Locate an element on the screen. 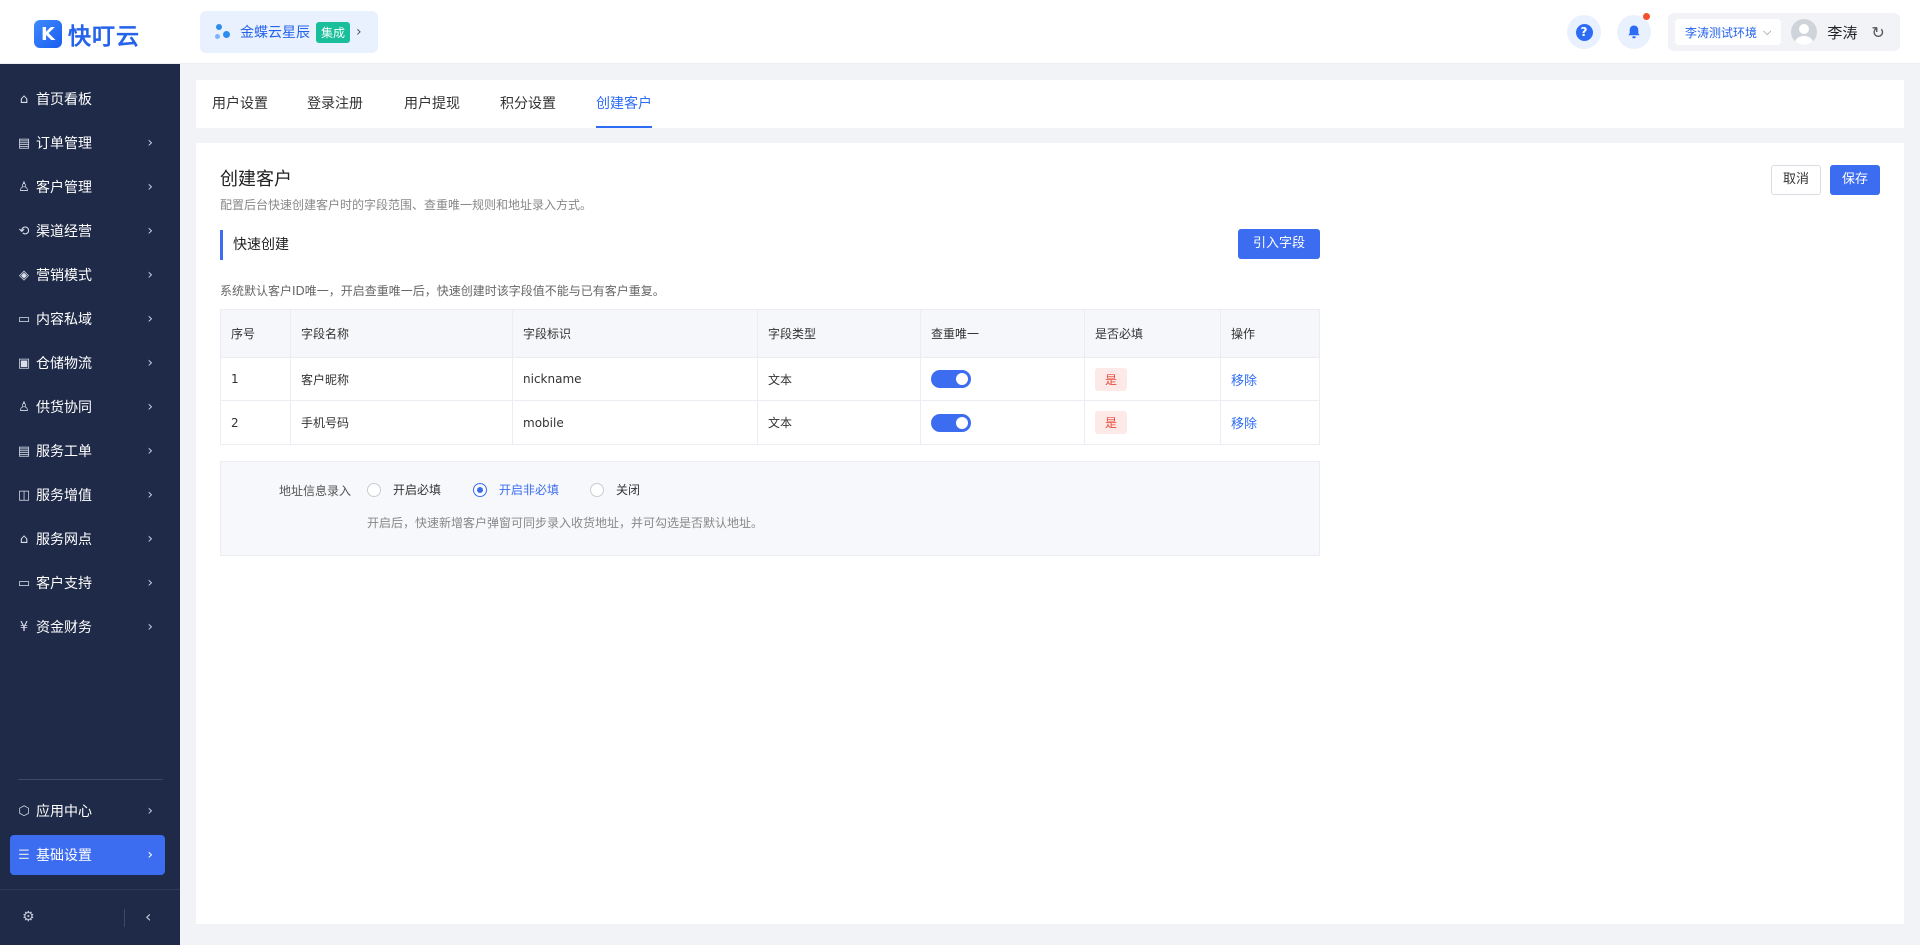  environment-select: 李涛测试环境 ⌵ is located at coordinates (1728, 32).